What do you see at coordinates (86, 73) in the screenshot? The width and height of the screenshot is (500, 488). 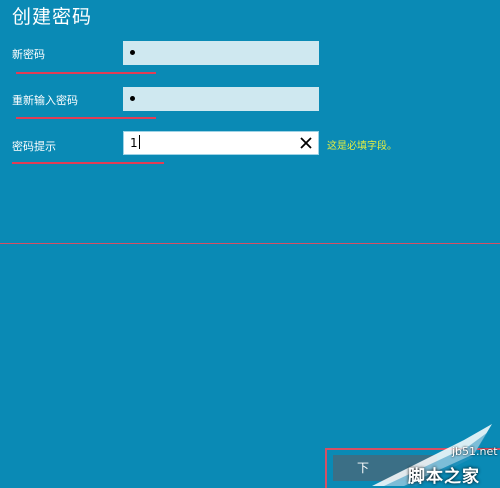 I see `annotation-underline-new-password` at bounding box center [86, 73].